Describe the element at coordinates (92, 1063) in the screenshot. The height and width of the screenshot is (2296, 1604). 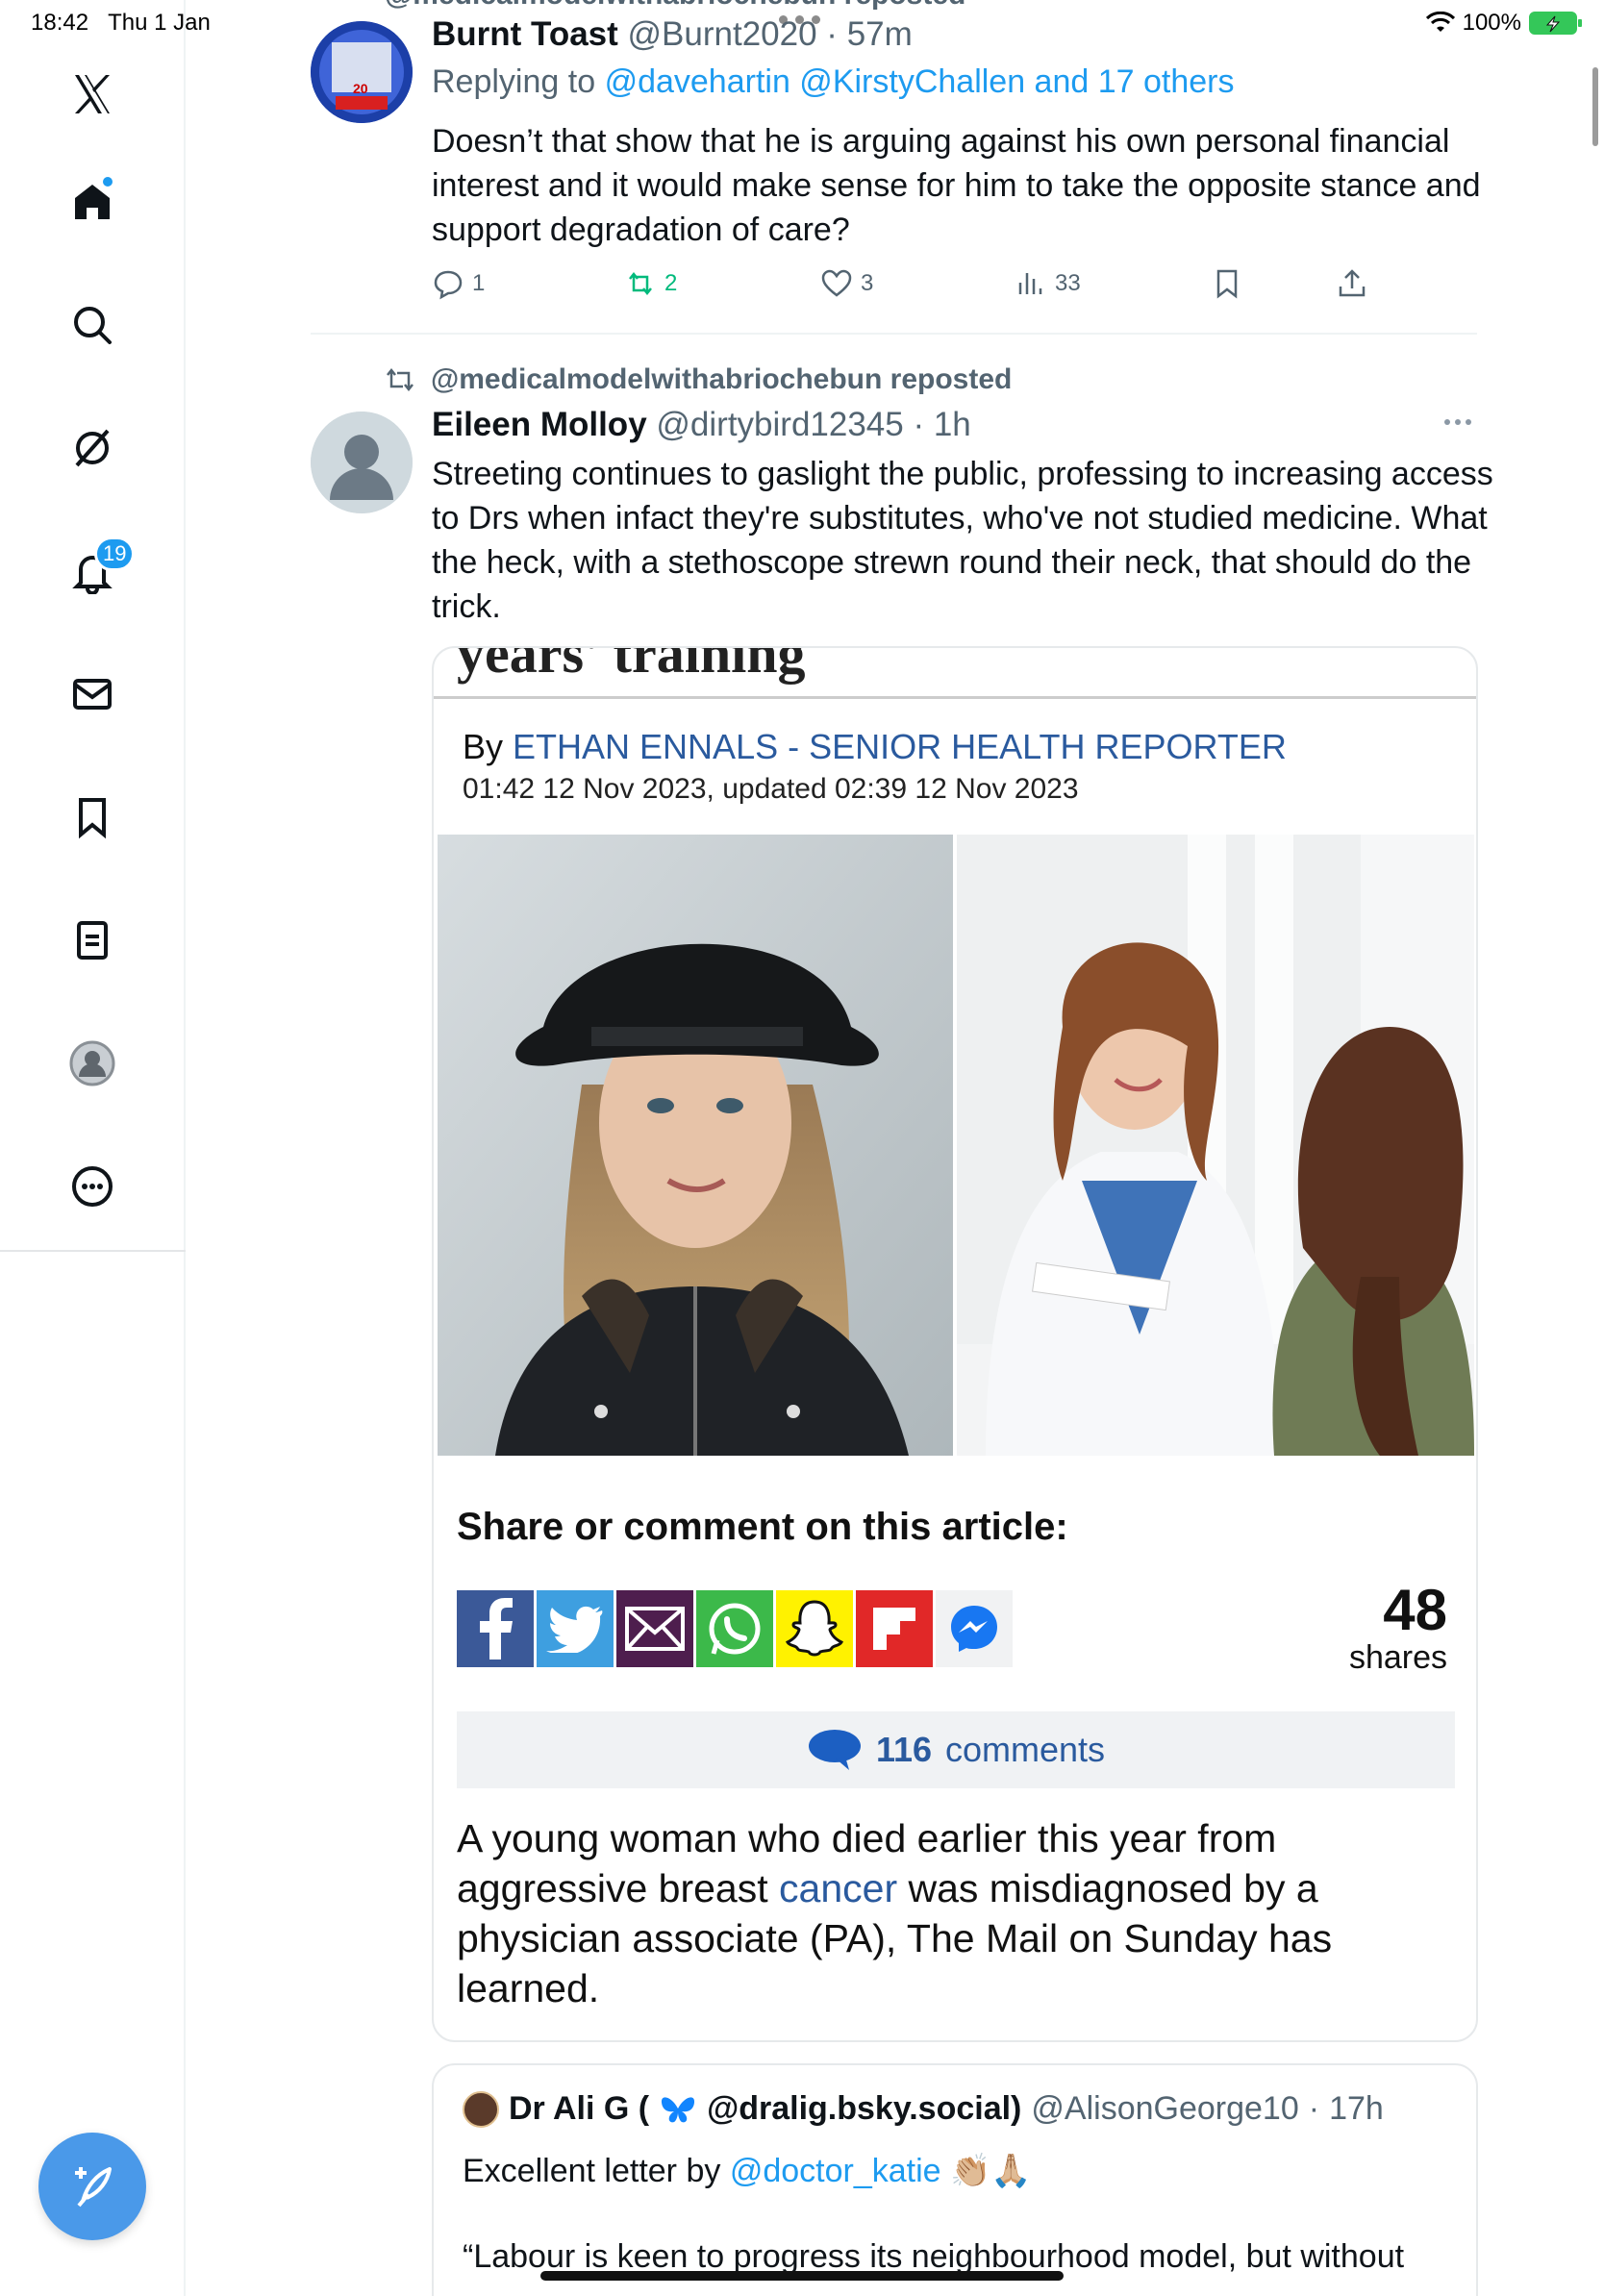
I see `profile-avatar-icon` at that location.